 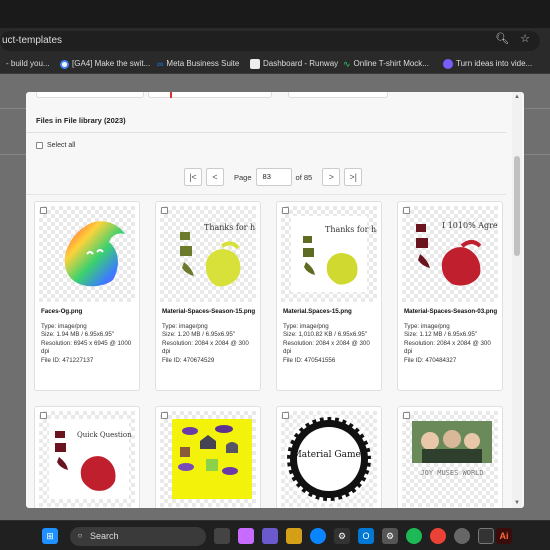 I want to click on scroll-thumb, so click(x=517, y=206).